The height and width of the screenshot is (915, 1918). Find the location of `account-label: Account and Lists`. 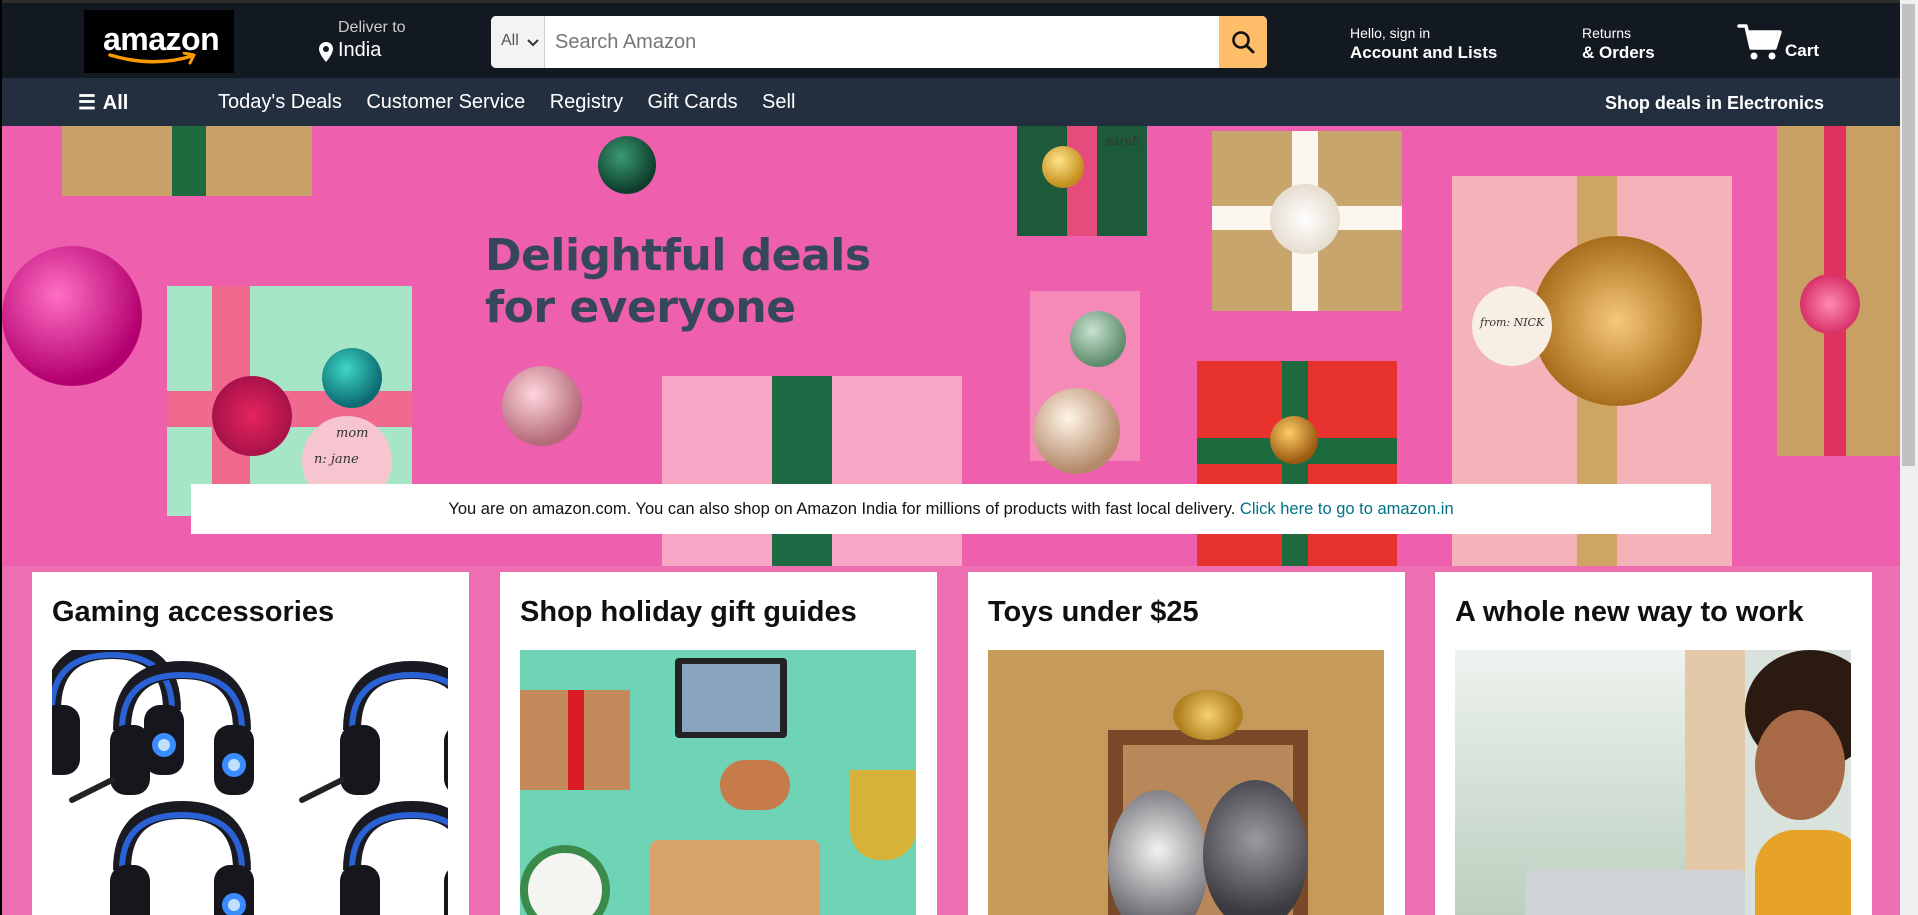

account-label: Account and Lists is located at coordinates (1424, 52).